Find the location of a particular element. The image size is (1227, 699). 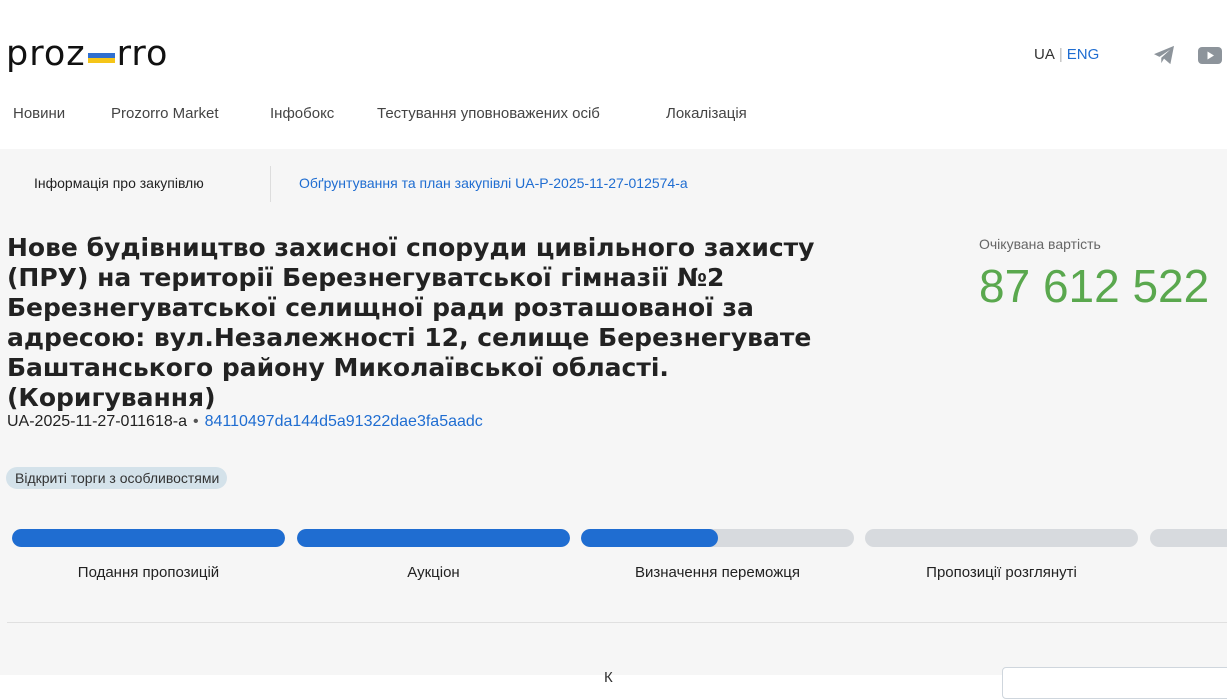

prozorro-logo: proz rro is located at coordinates (87, 49).